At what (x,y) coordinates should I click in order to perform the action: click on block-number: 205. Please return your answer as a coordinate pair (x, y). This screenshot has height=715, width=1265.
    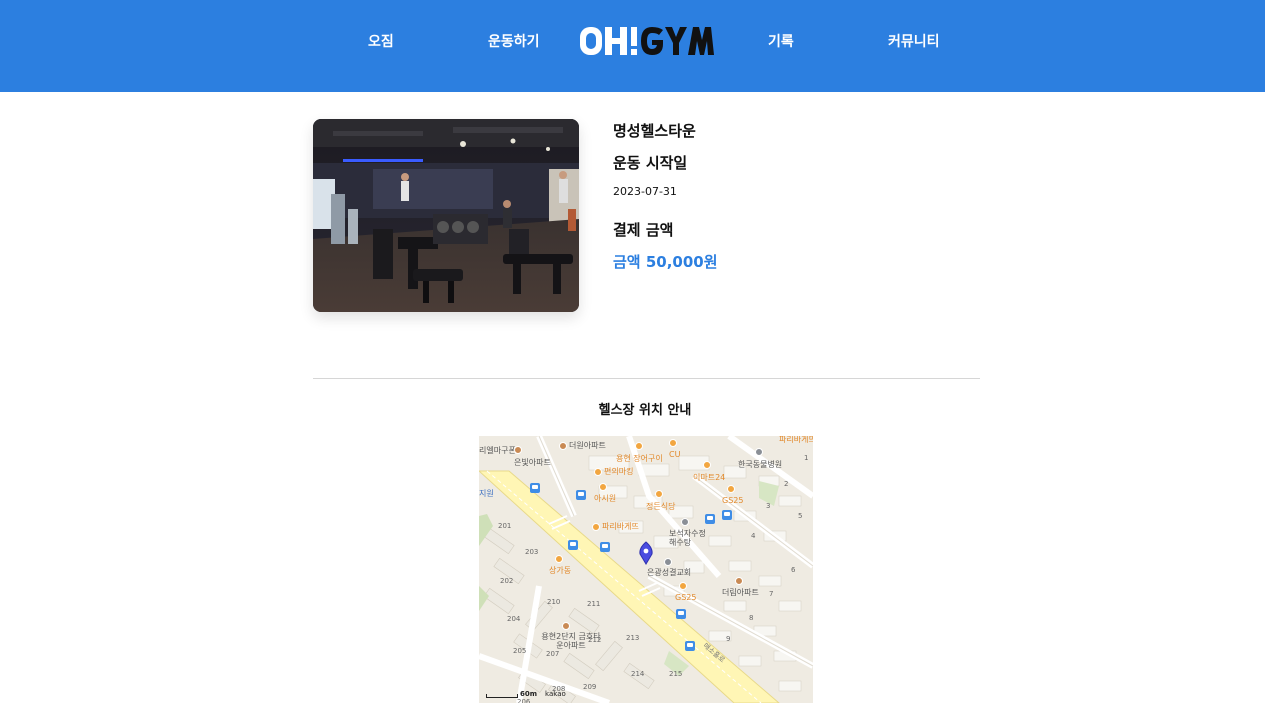
    Looking at the image, I should click on (520, 651).